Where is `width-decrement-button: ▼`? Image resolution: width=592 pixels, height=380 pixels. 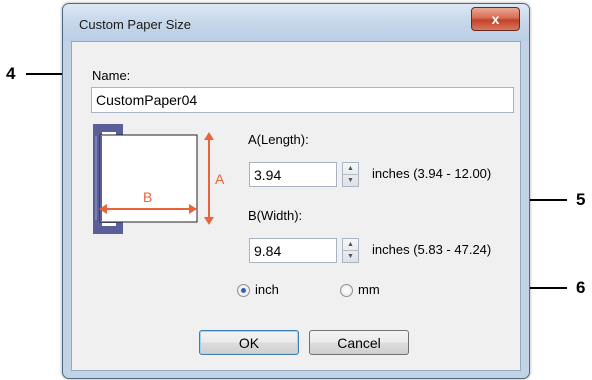 width-decrement-button: ▼ is located at coordinates (350, 257).